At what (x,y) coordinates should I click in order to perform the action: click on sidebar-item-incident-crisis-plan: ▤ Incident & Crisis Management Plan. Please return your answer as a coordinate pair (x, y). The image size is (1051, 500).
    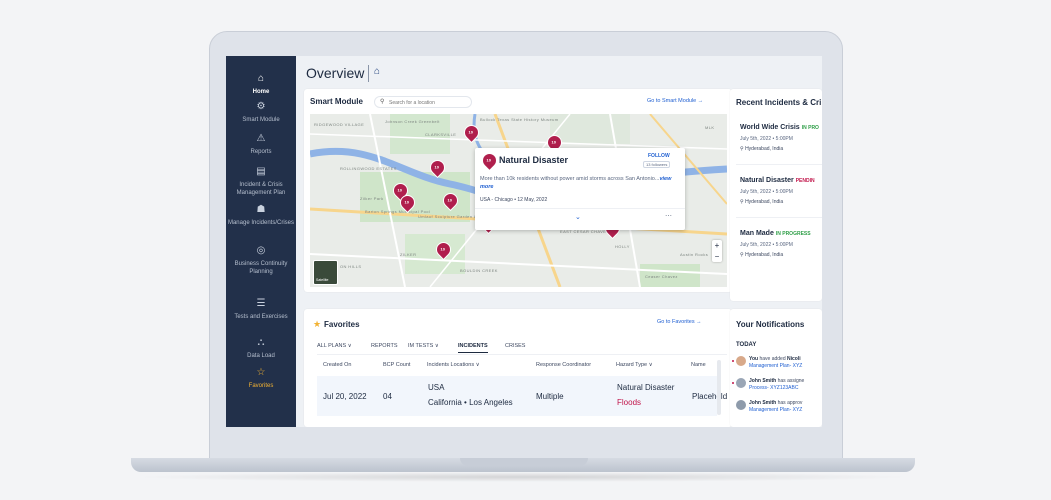
    Looking at the image, I should click on (261, 181).